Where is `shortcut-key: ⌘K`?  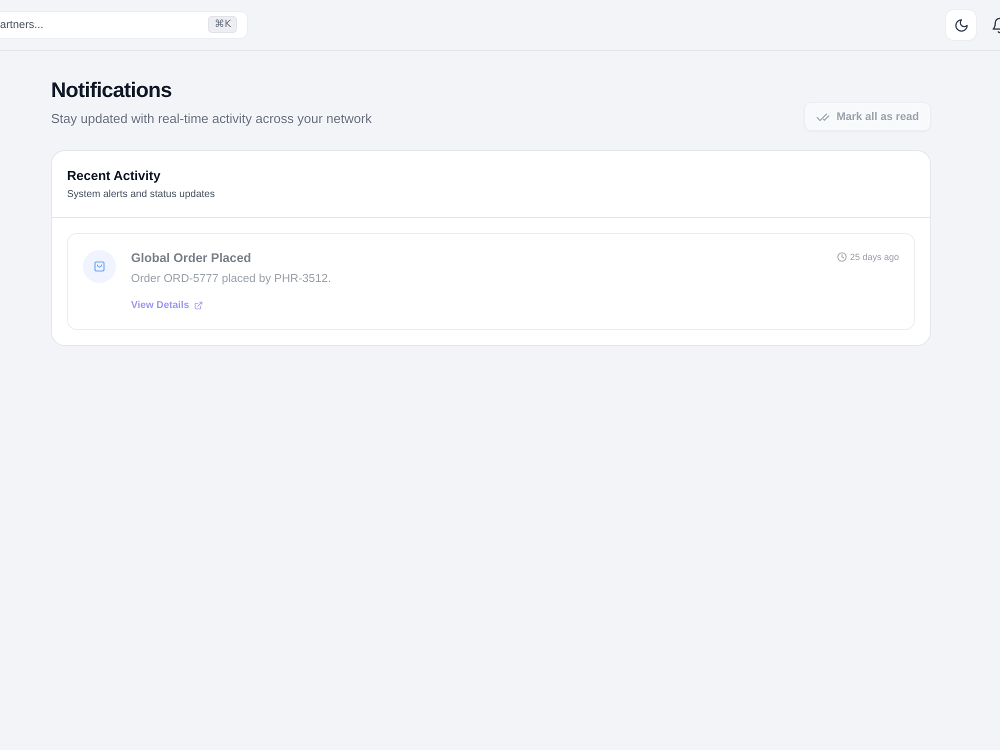 shortcut-key: ⌘K is located at coordinates (222, 24).